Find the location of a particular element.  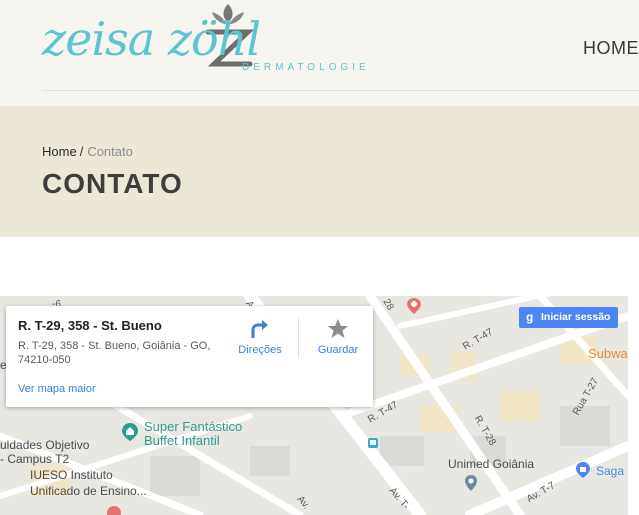

hospital-pin-icon is located at coordinates (414, 306).